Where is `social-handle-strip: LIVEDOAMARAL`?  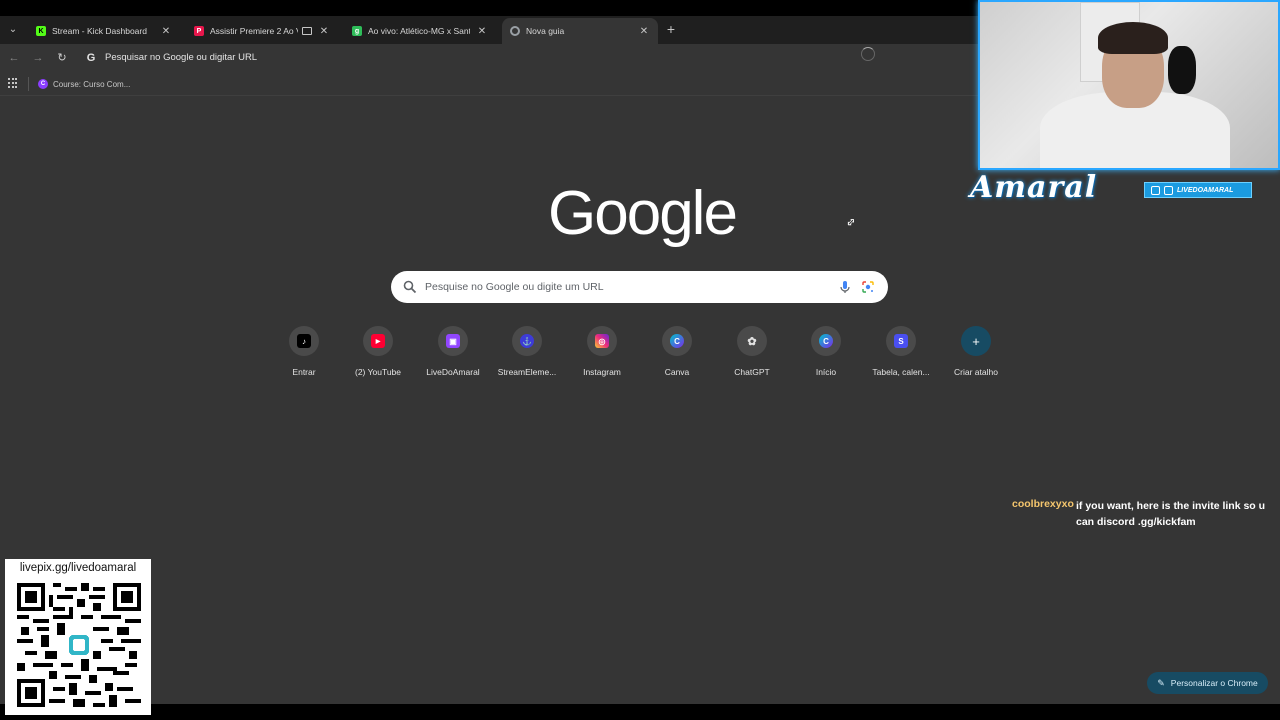 social-handle-strip: LIVEDOAMARAL is located at coordinates (1198, 190).